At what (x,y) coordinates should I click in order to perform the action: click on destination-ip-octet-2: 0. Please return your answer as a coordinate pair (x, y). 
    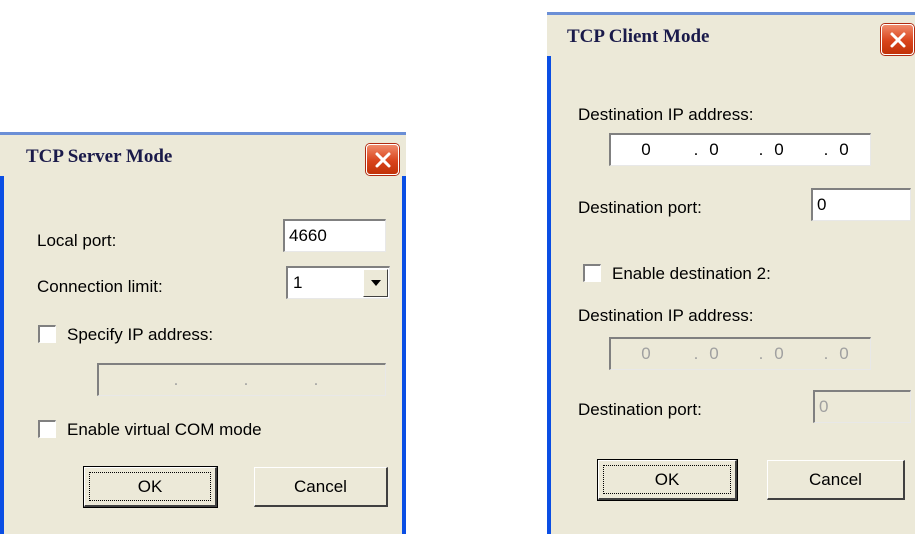
    Looking at the image, I should click on (714, 150).